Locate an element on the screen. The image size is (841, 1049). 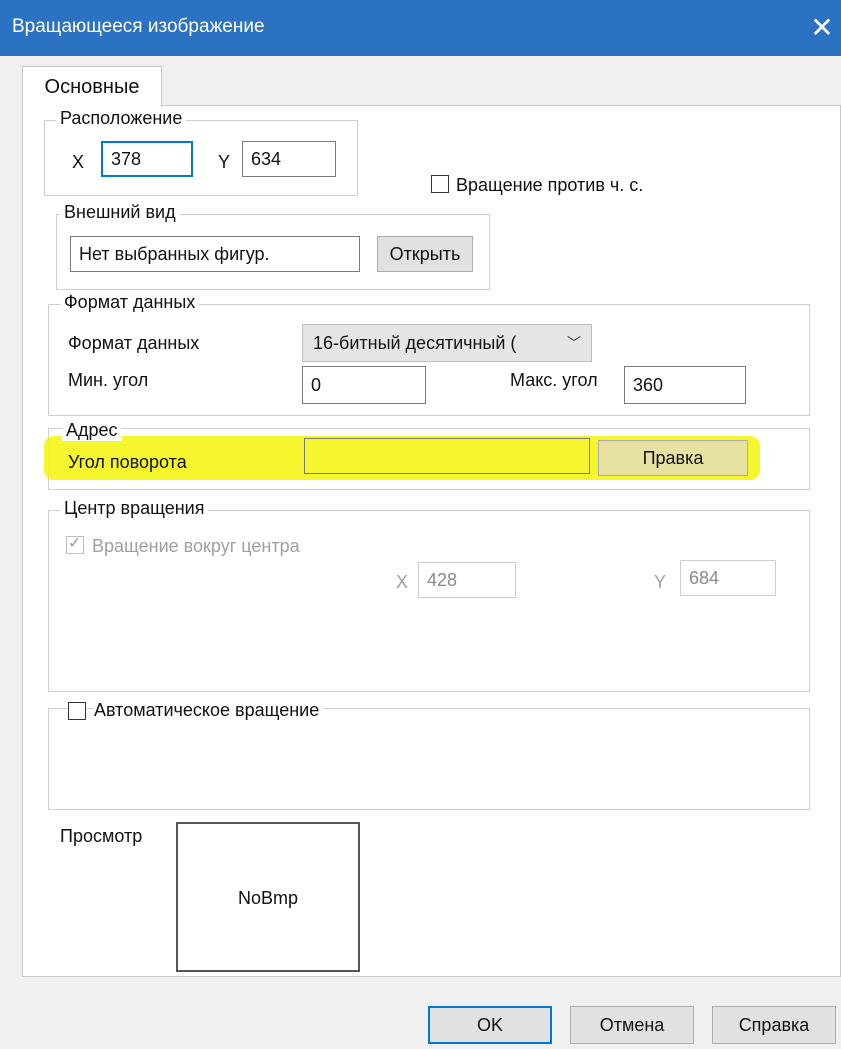
location-legend: Расположение is located at coordinates (121, 118).